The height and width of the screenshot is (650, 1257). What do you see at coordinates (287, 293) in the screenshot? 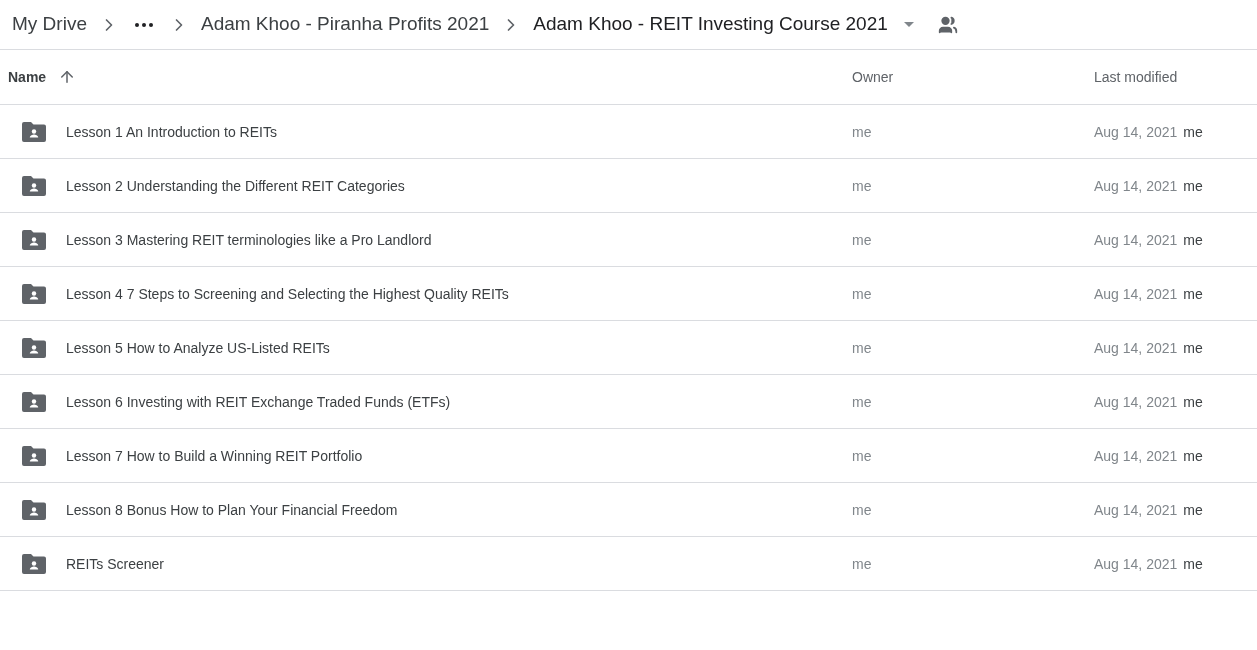
I see `folder-name: Lesson 4 7 Steps to Screening and Selecting the Highest Quality REITs` at bounding box center [287, 293].